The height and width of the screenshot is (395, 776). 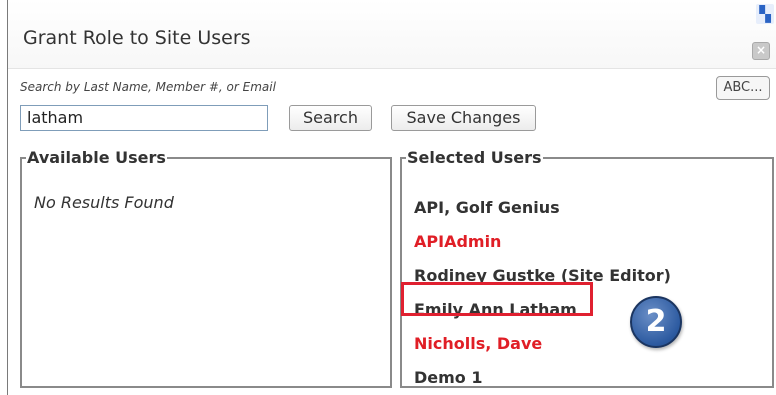 I want to click on selected-users-legend: Selected Users, so click(x=474, y=157).